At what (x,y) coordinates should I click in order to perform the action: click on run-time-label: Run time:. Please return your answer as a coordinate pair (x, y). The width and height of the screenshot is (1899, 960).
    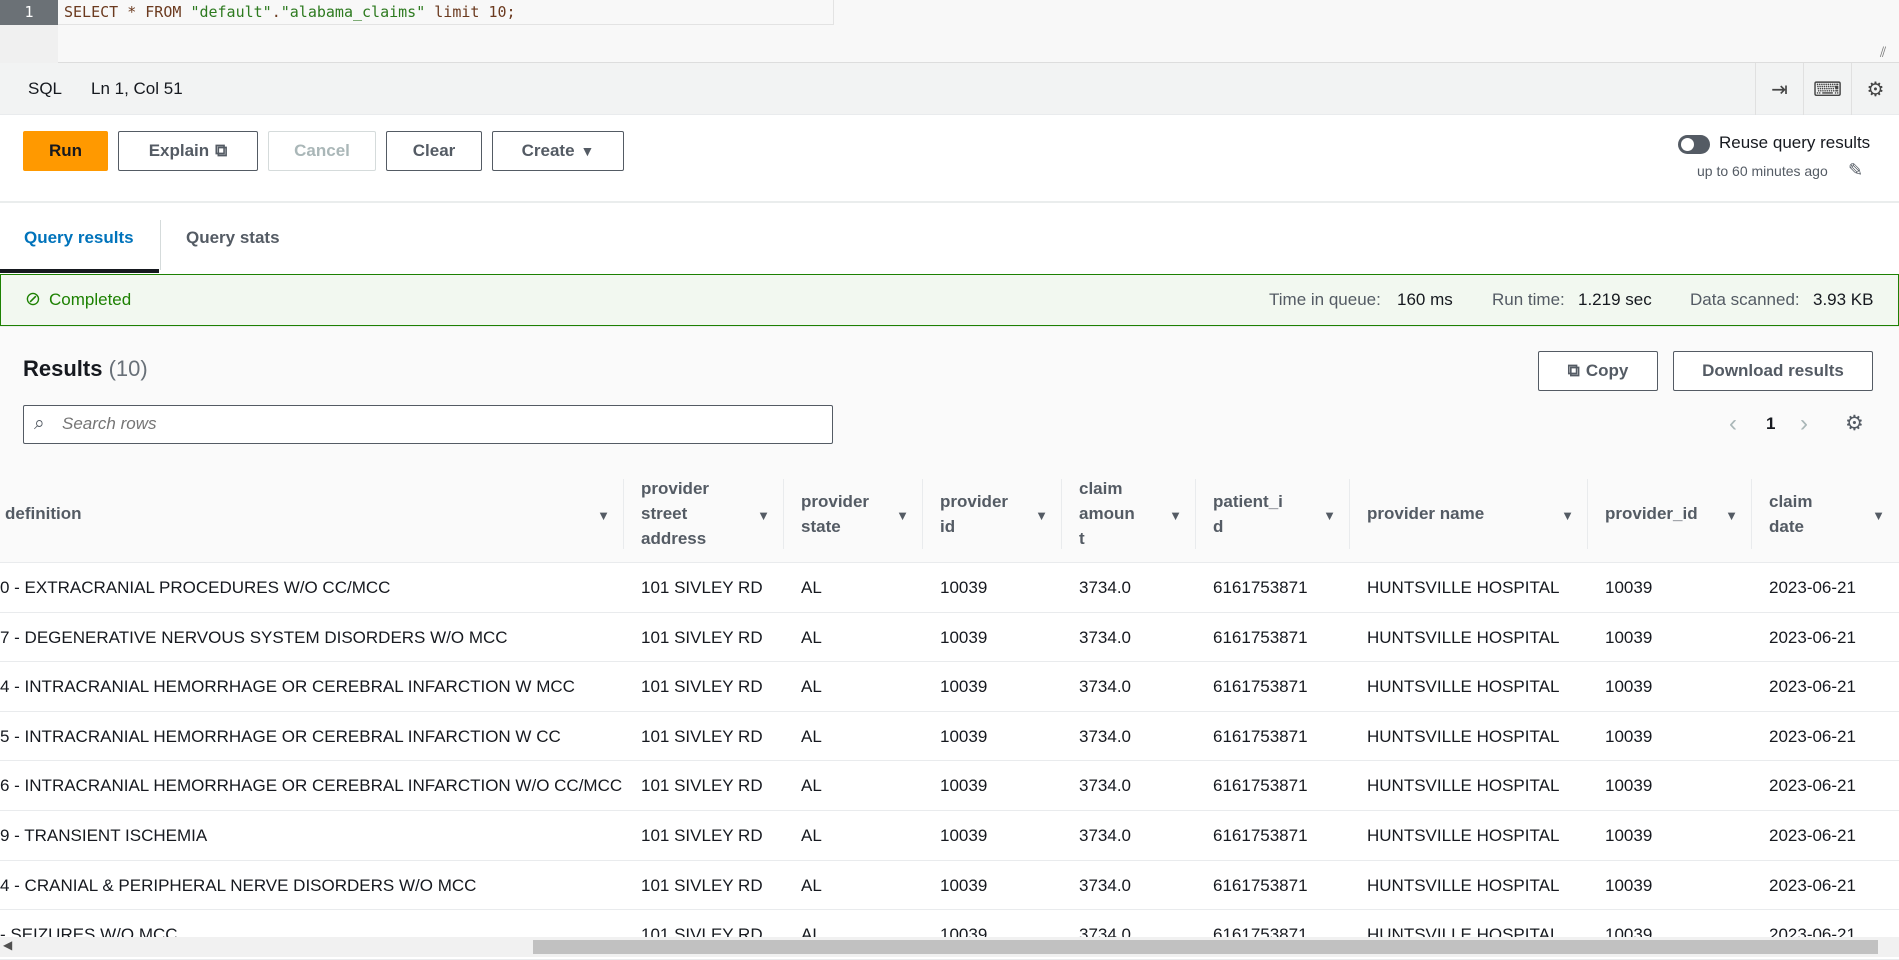
    Looking at the image, I should click on (1528, 299).